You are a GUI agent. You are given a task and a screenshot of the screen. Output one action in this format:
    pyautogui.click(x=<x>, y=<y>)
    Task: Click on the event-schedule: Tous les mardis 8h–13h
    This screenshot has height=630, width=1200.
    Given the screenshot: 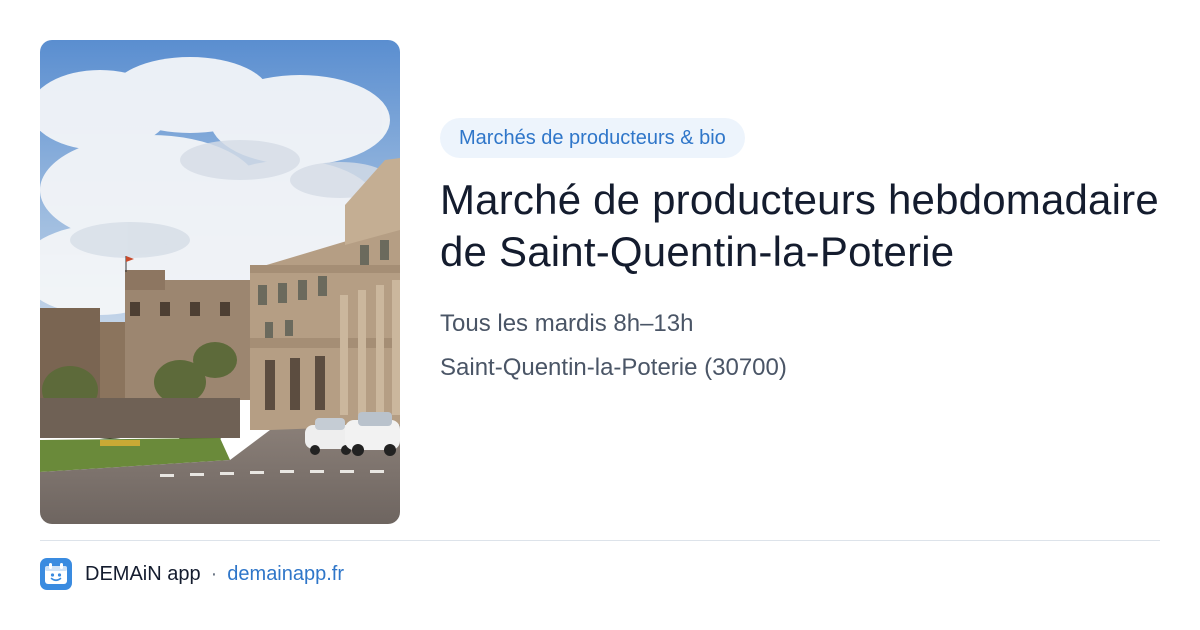 What is the action you would take?
    pyautogui.click(x=567, y=323)
    